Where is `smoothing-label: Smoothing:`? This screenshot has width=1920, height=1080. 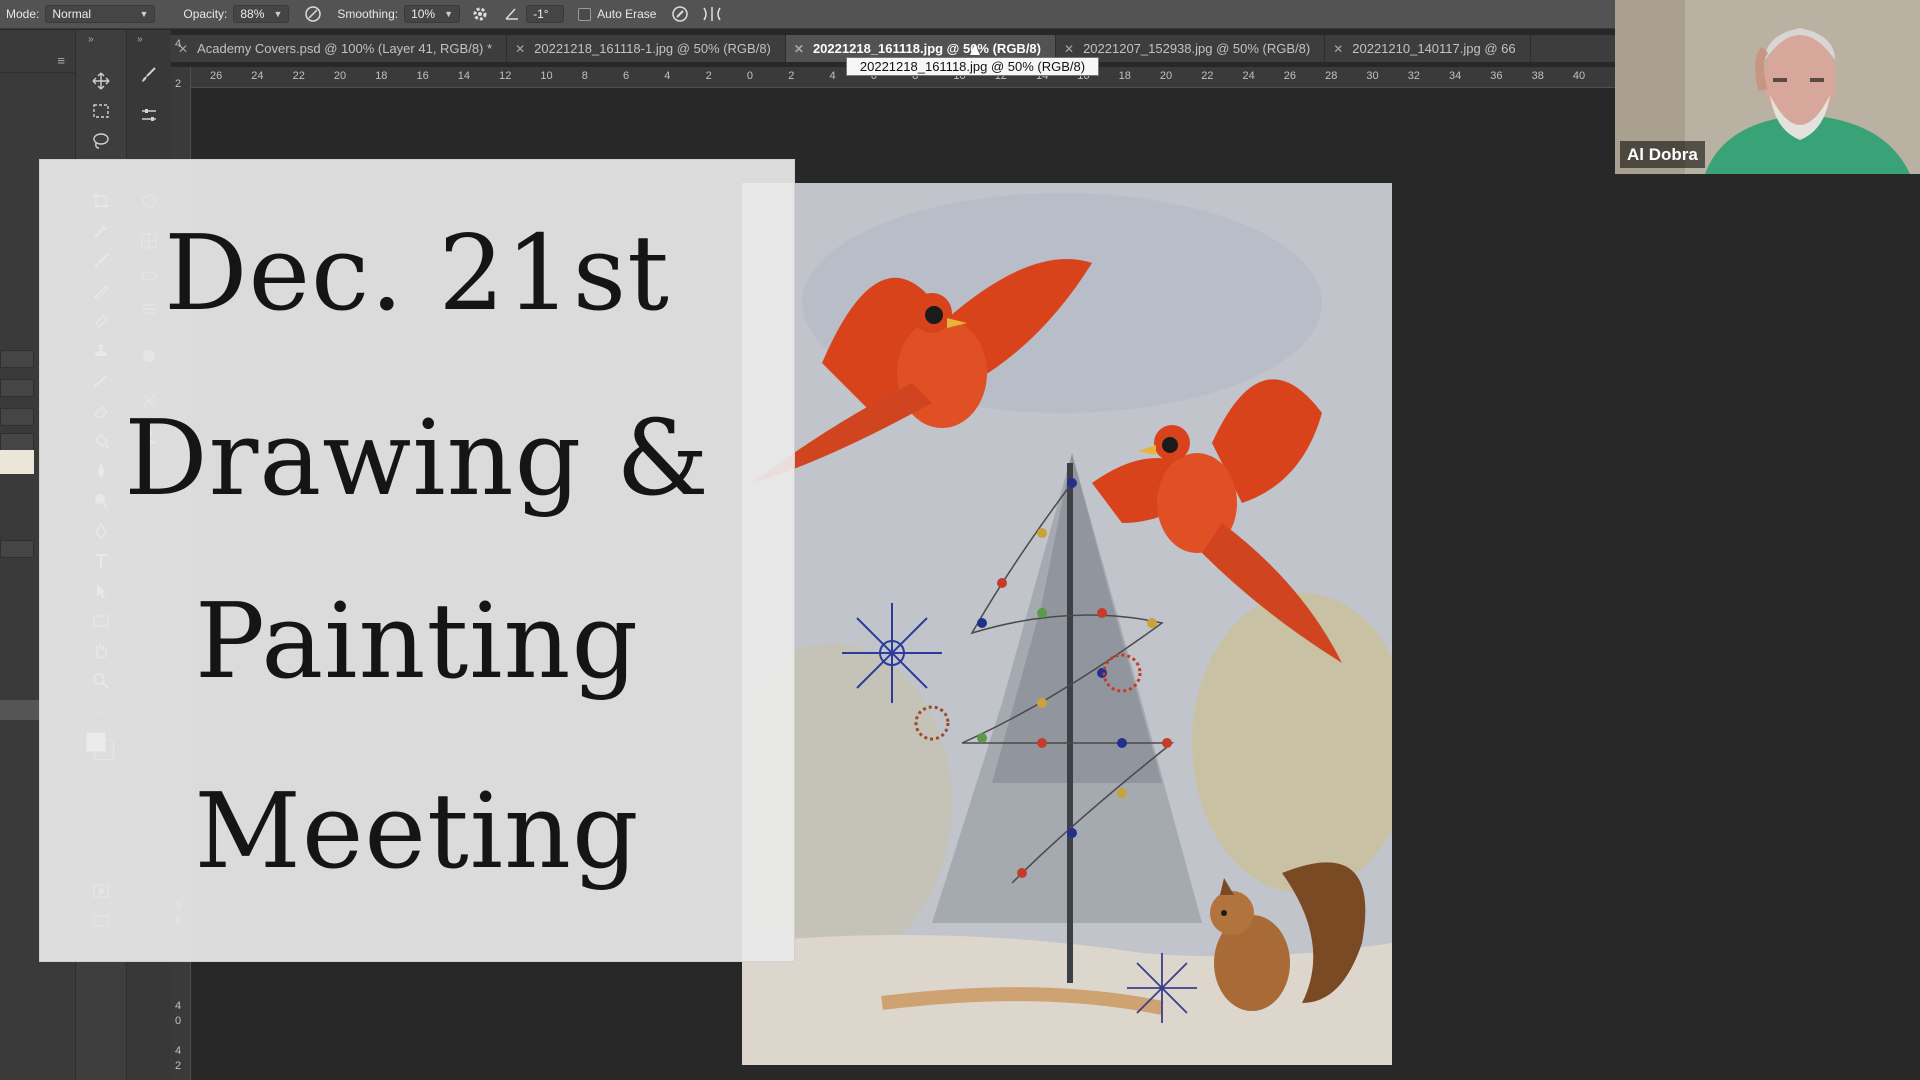
smoothing-label: Smoothing: is located at coordinates (368, 14).